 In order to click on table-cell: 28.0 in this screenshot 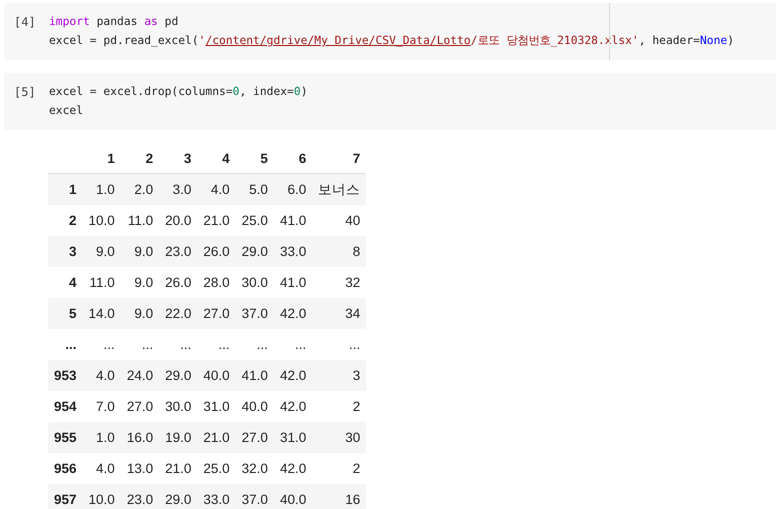, I will do `click(216, 282)`.